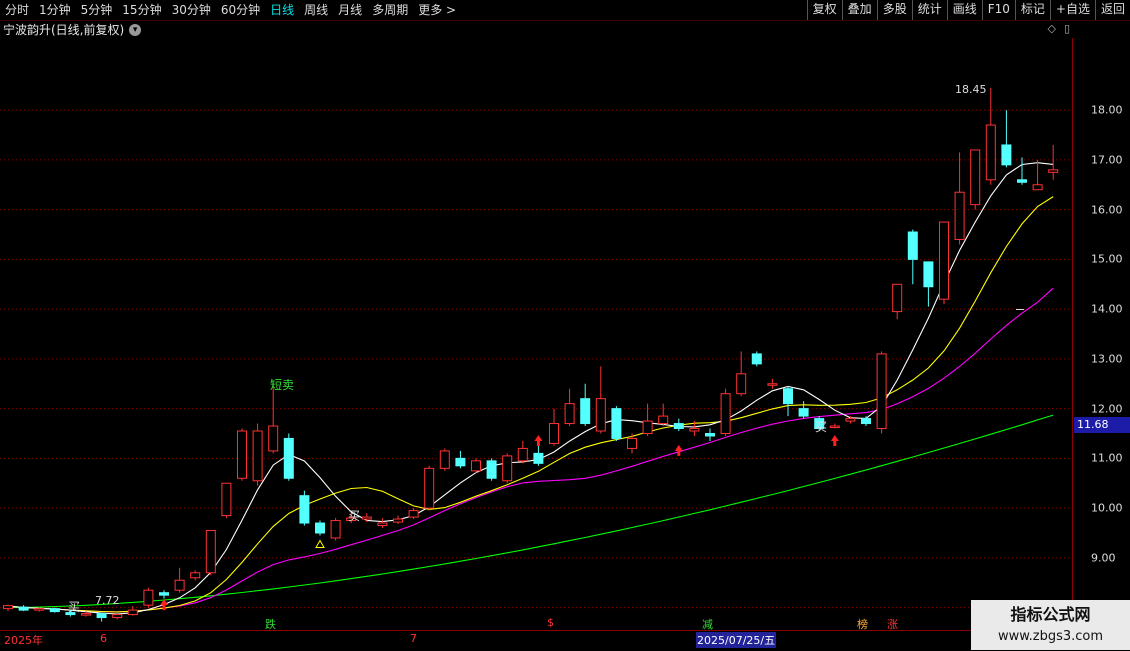 The width and height of the screenshot is (1130, 651). Describe the element at coordinates (1112, 10) in the screenshot. I see `toolbar-button: 返回` at that location.